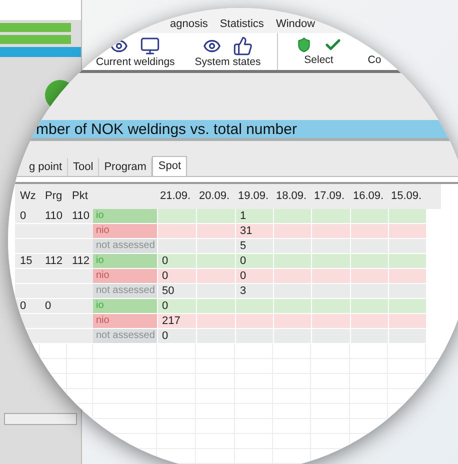 This screenshot has height=464, width=458. I want to click on table-cell: 217, so click(176, 321).